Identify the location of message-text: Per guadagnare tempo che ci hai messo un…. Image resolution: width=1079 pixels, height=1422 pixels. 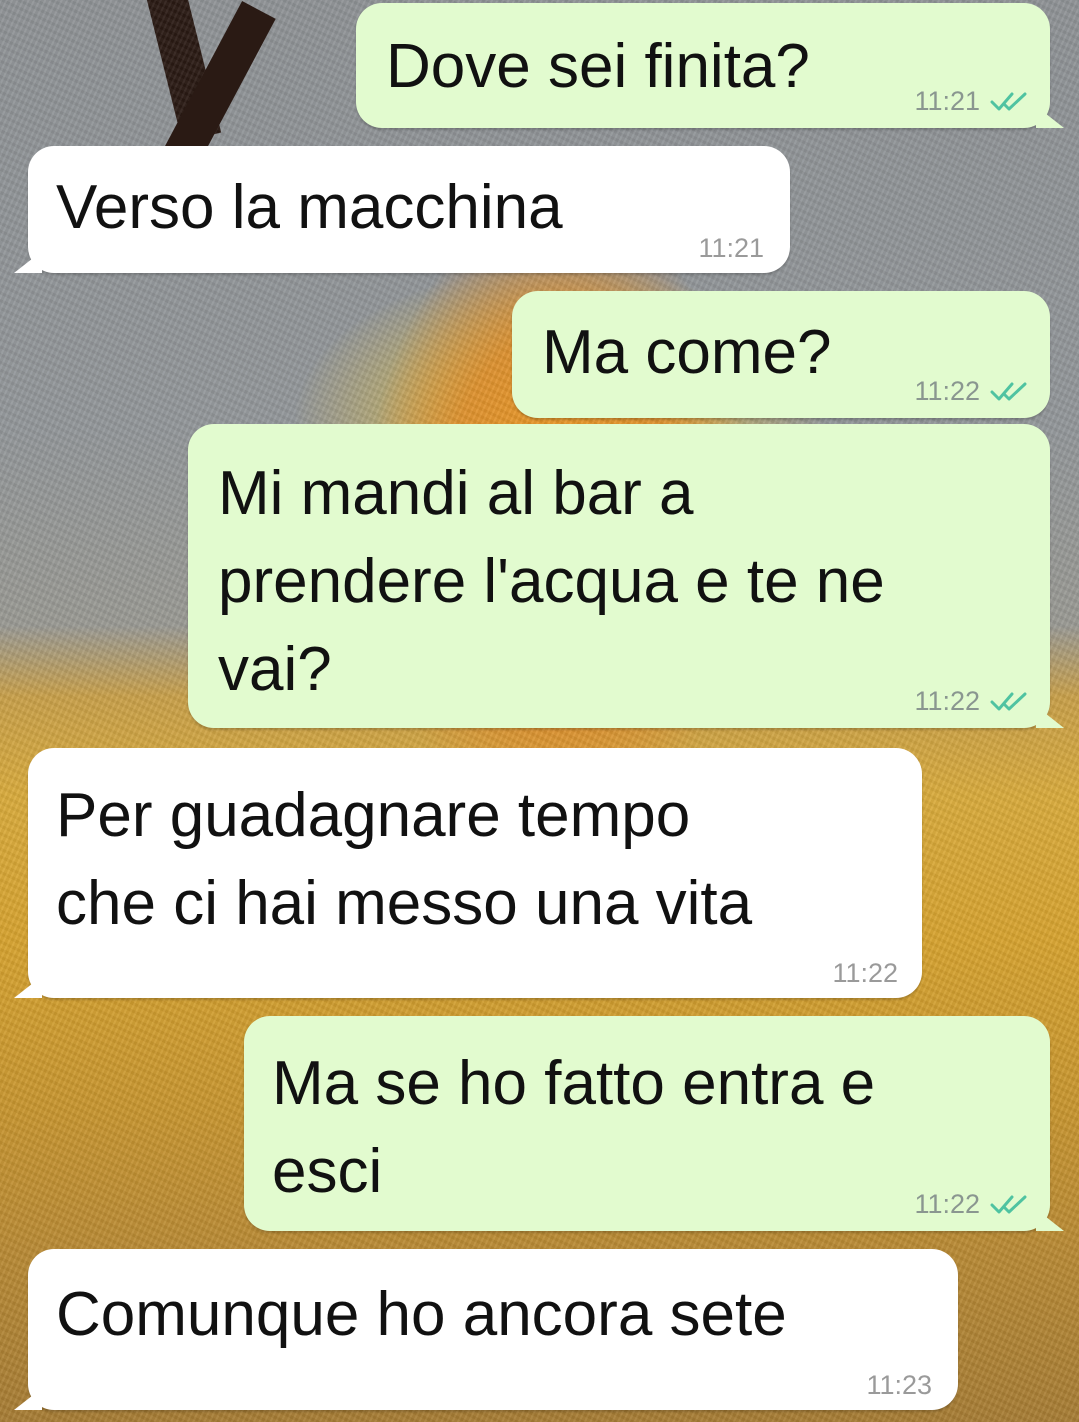
(404, 859).